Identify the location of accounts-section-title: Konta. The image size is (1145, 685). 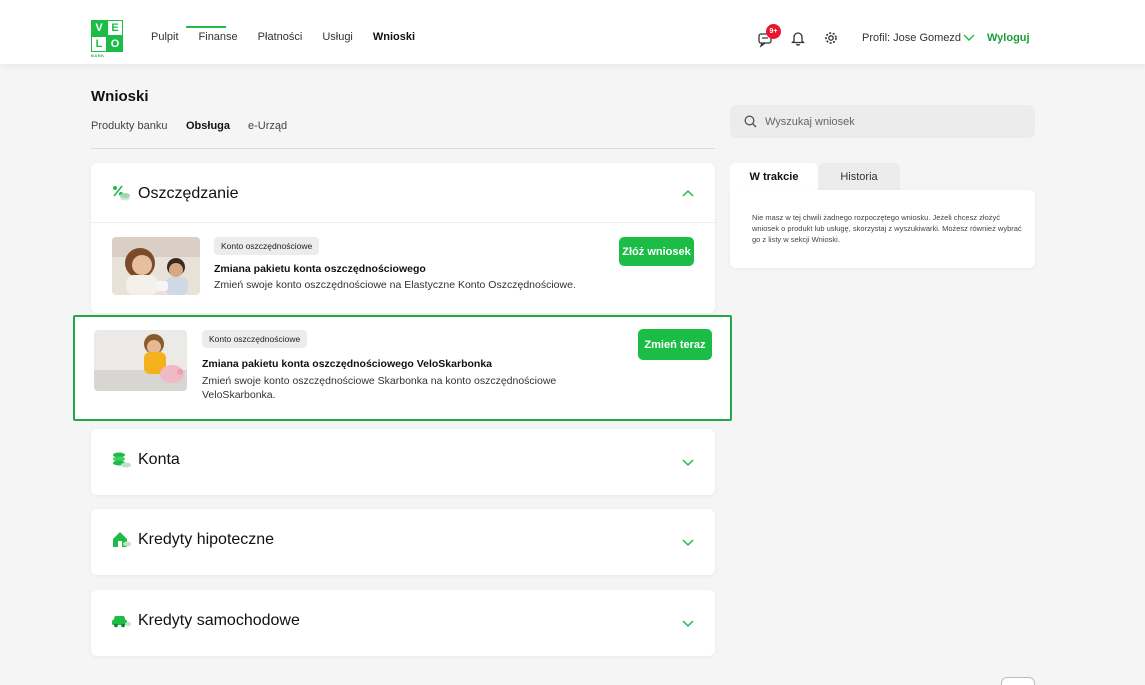
(159, 459).